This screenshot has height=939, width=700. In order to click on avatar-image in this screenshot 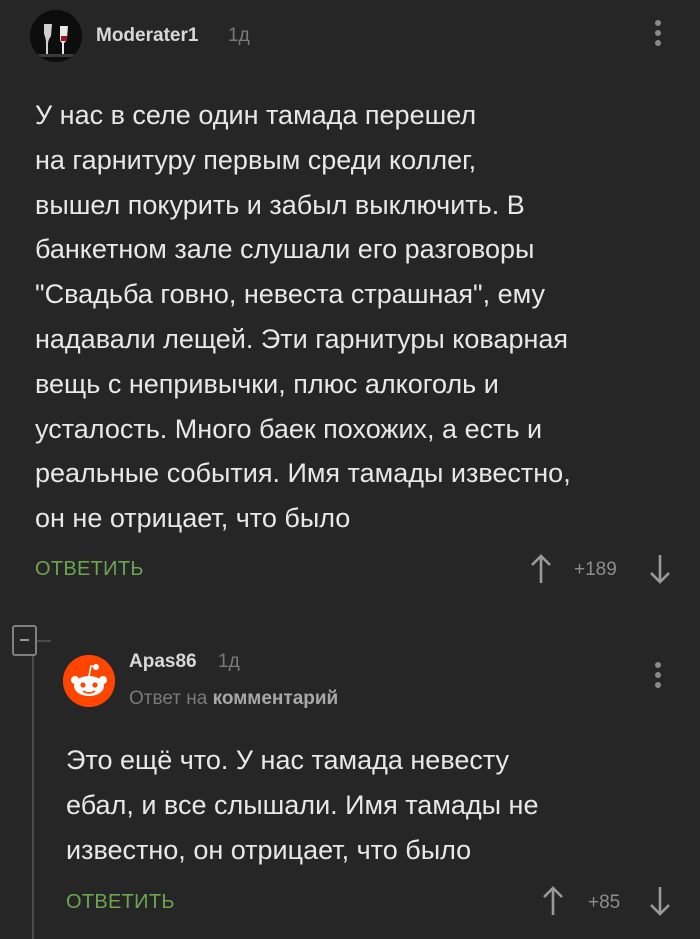, I will do `click(56, 36)`.